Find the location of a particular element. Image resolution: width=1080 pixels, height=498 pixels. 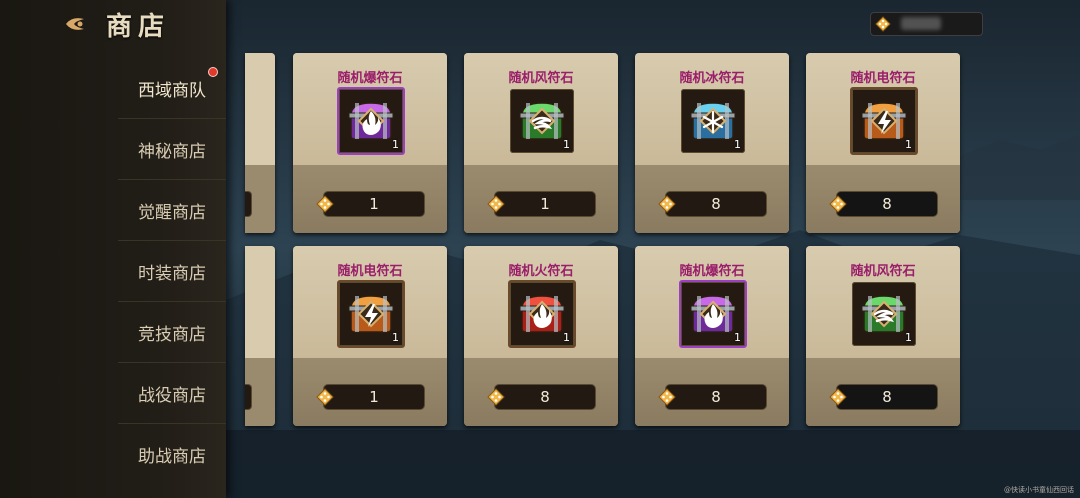

sidebar-item-label: 助战商店 is located at coordinates (172, 456).